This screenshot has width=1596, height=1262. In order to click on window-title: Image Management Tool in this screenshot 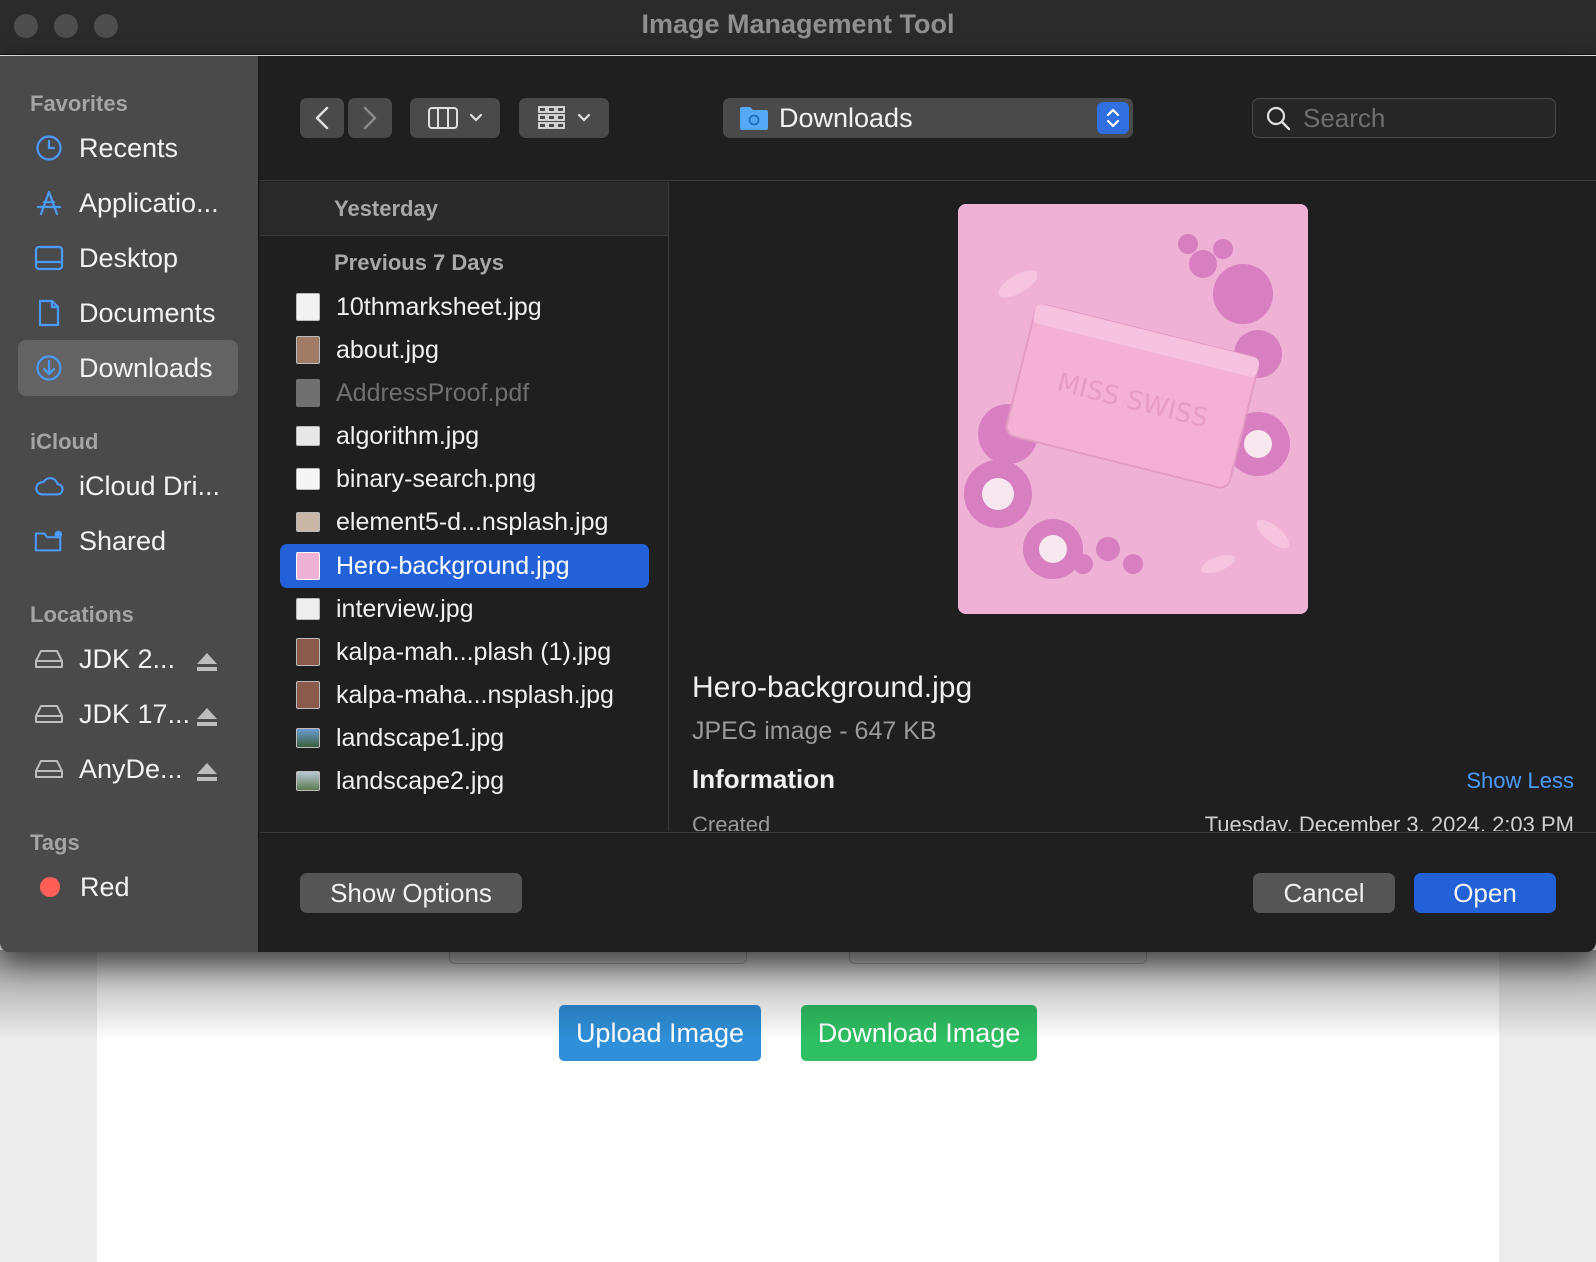, I will do `click(798, 24)`.